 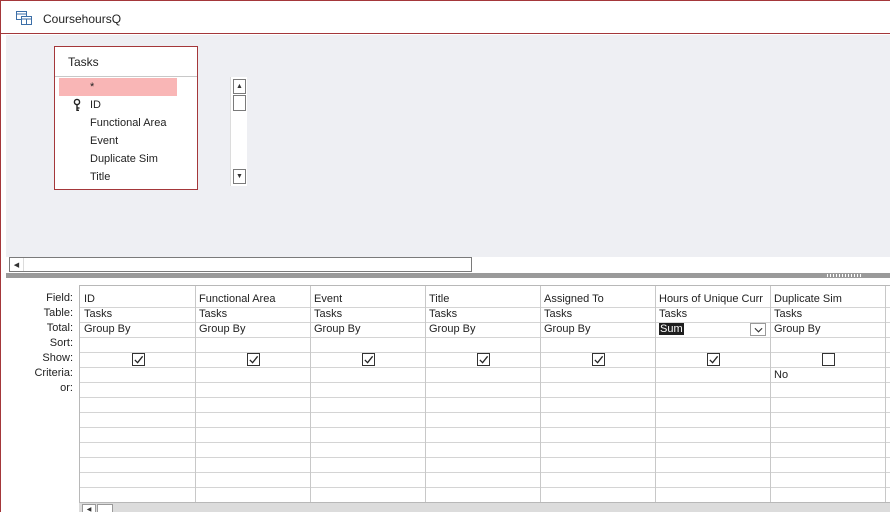 I want to click on grid-cell-field: Hours of Unique Curr, so click(x=711, y=299).